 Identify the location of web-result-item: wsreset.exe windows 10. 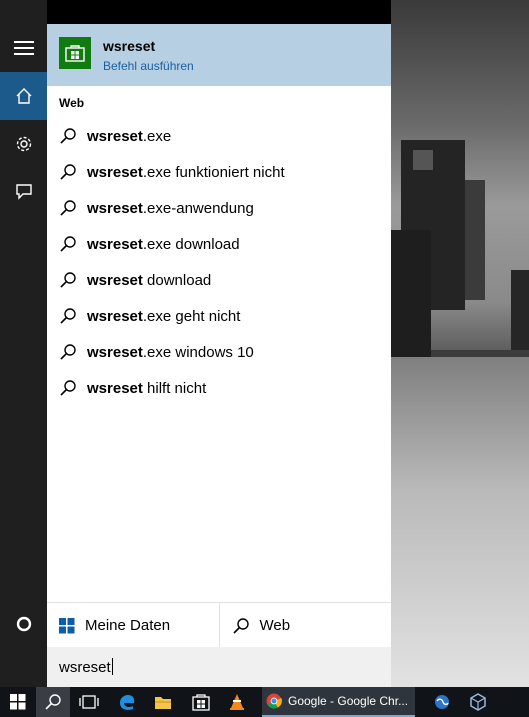
(219, 352).